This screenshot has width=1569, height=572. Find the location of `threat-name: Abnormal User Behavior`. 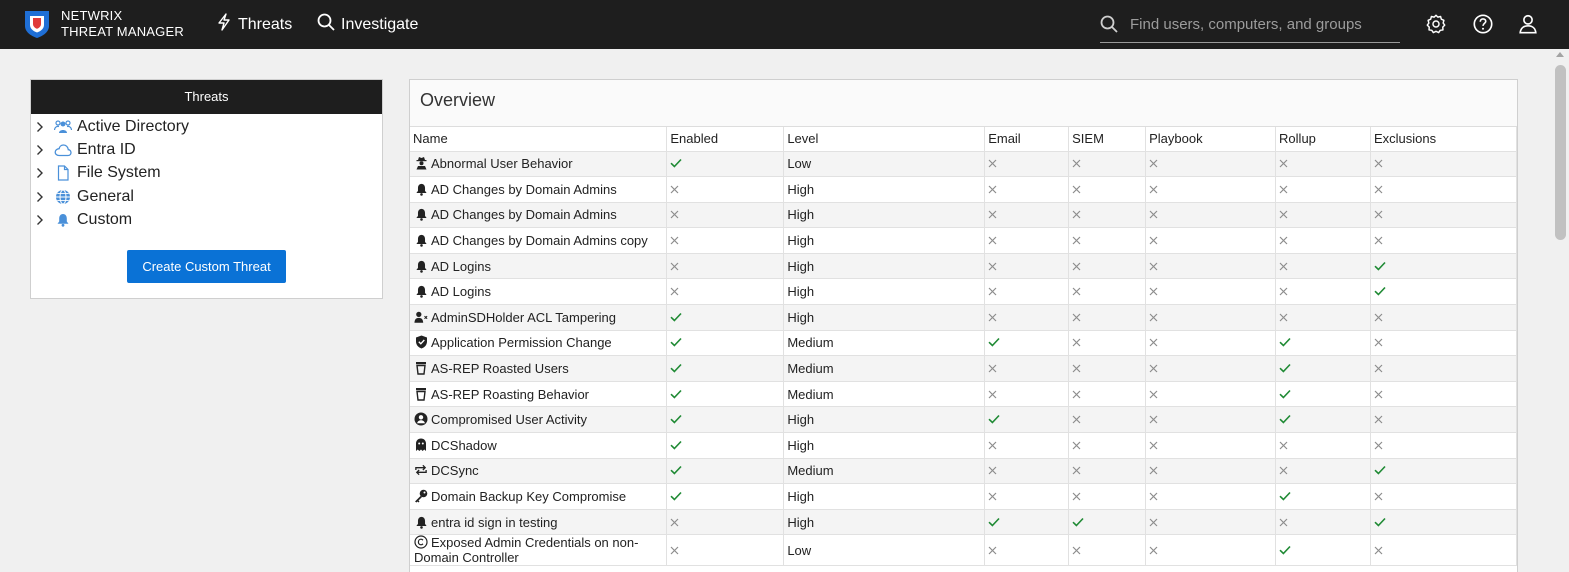

threat-name: Abnormal User Behavior is located at coordinates (502, 163).